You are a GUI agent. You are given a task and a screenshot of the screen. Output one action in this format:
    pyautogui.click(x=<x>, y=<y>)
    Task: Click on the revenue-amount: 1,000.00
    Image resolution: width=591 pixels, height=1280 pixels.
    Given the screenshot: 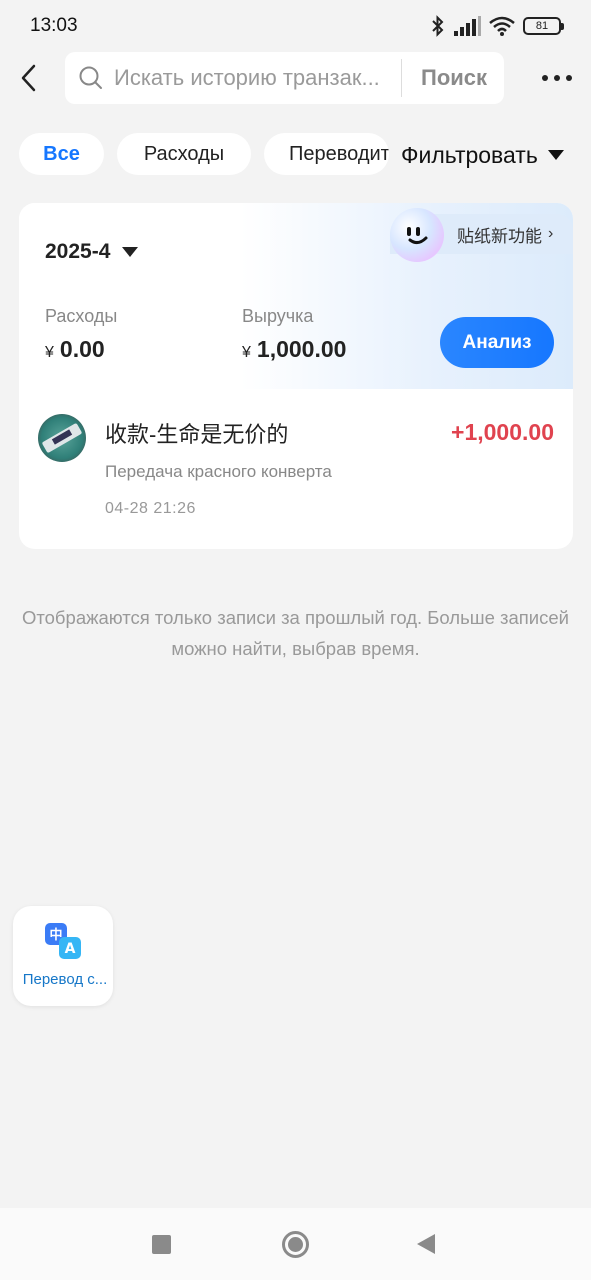 What is the action you would take?
    pyautogui.click(x=301, y=349)
    